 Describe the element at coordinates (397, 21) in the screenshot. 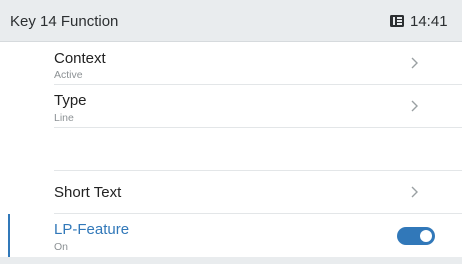

I see `phone-list-icon` at that location.